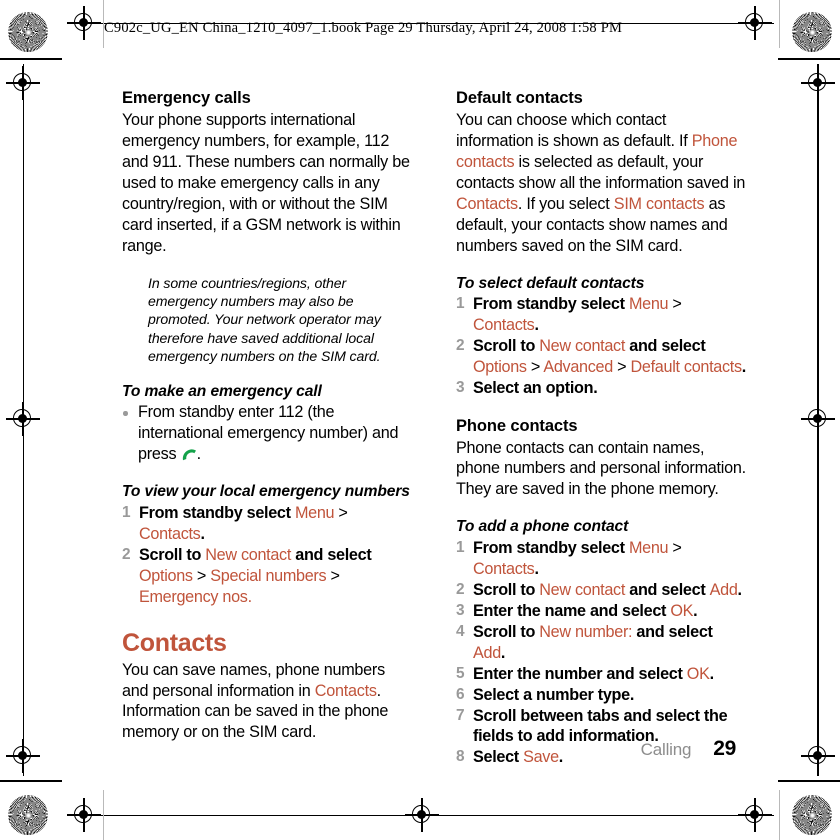 The width and height of the screenshot is (840, 840). Describe the element at coordinates (550, 283) in the screenshot. I see `heading-to-select-default-contacts: To select default contacts` at that location.